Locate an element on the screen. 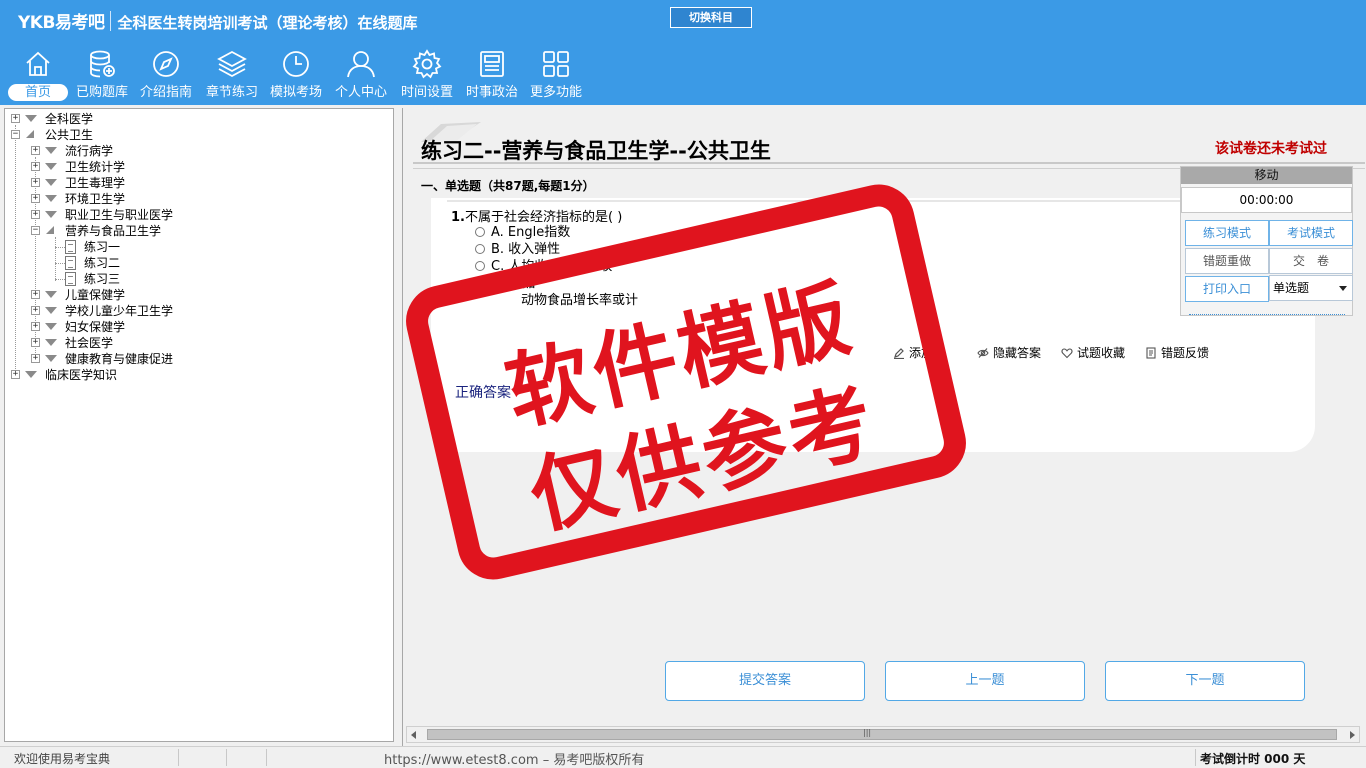 This screenshot has width=1366, height=768. tree-label: 练习三 is located at coordinates (102, 279).